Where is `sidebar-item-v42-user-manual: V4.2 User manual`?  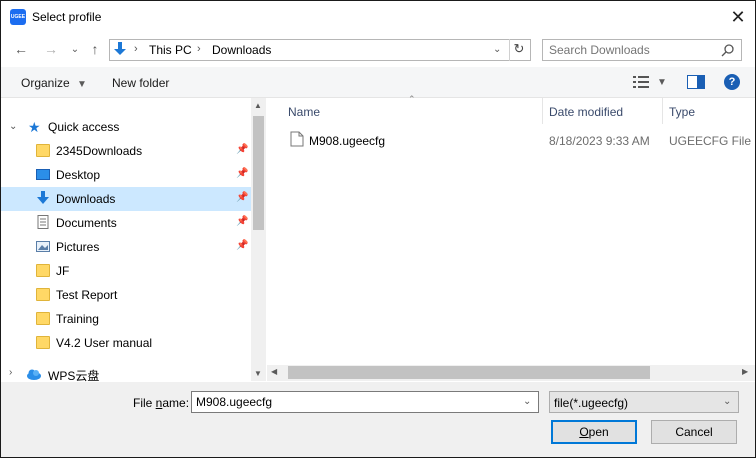
sidebar-item-v42-user-manual: V4.2 User manual is located at coordinates (126, 343).